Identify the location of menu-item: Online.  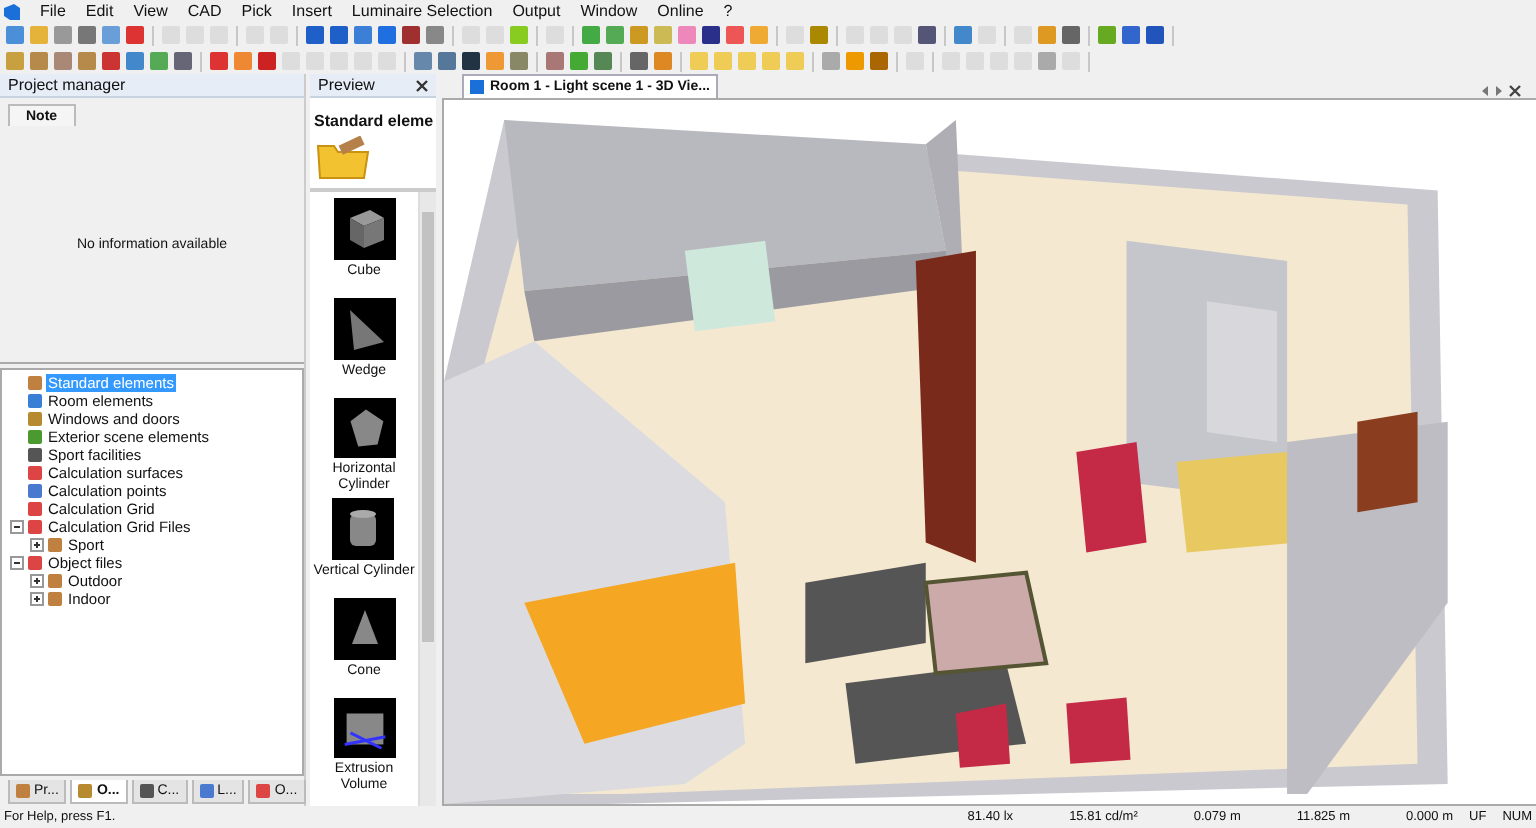
(680, 11).